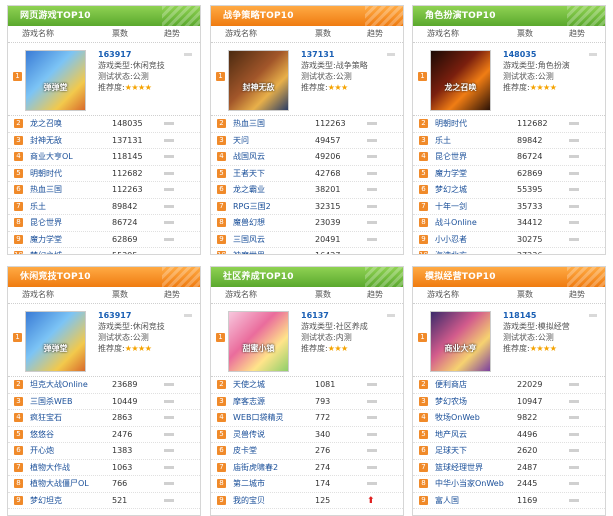 The height and width of the screenshot is (516, 613). Describe the element at coordinates (55, 16) in the screenshot. I see `panel-title: 网页游戏TOP10` at that location.